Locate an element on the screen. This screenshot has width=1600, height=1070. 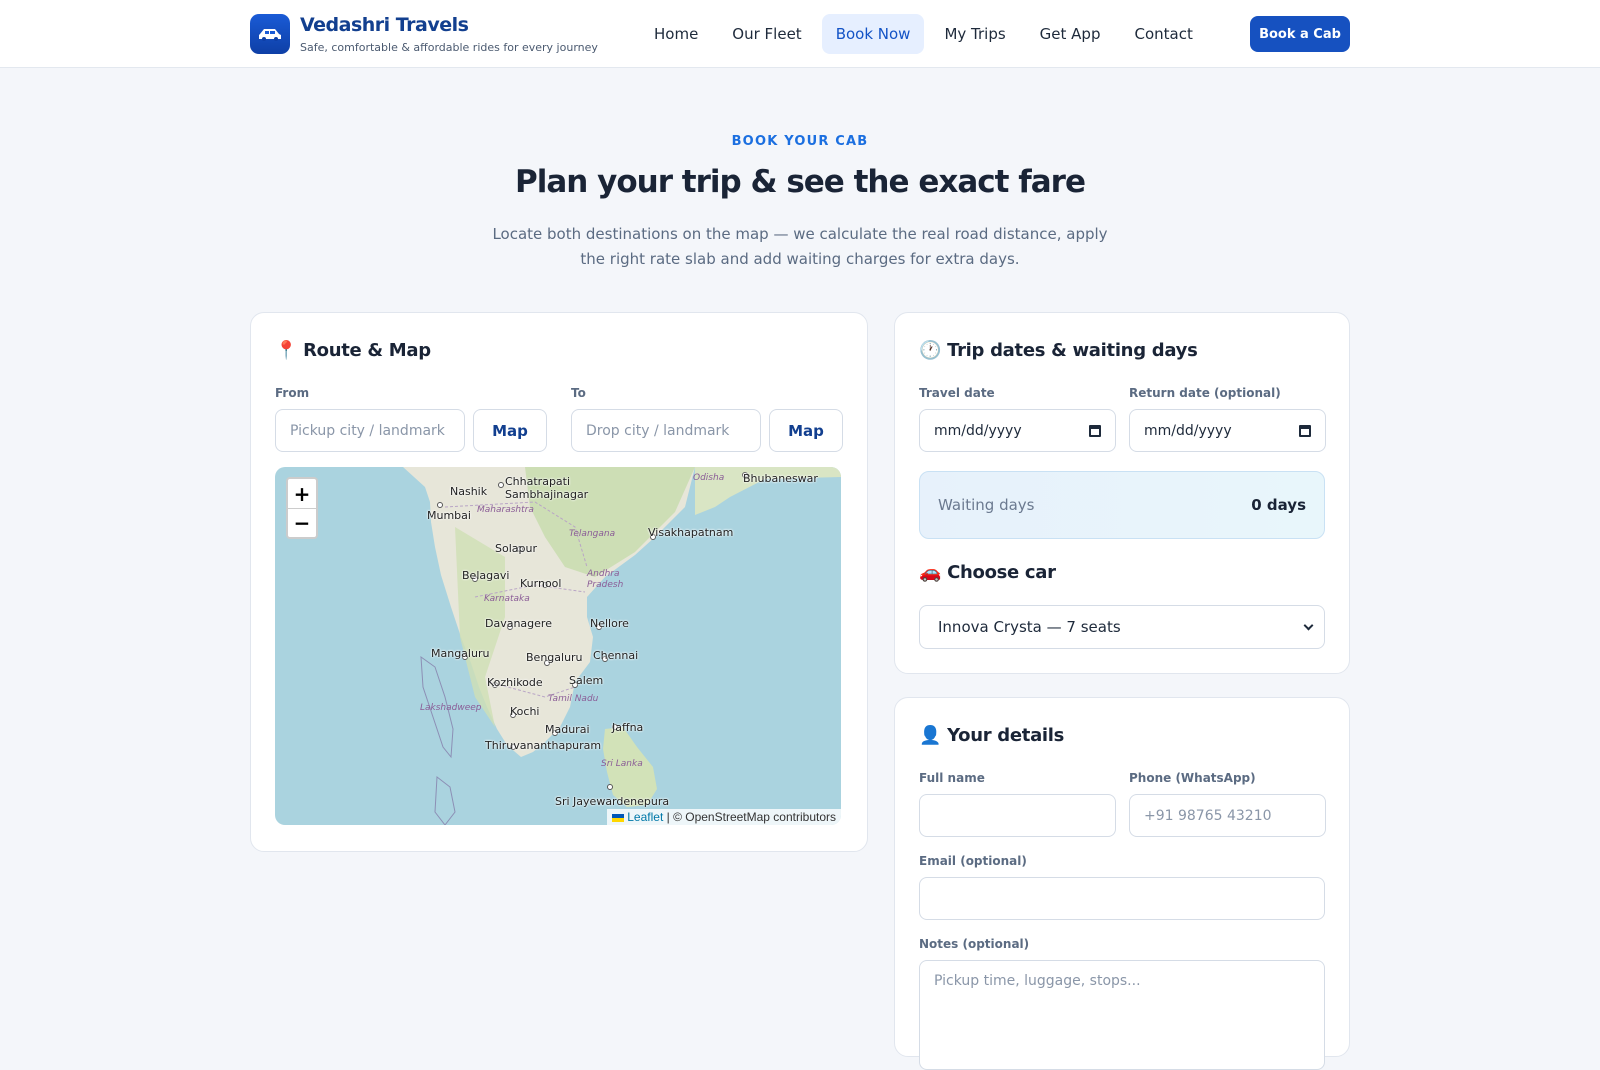
from-input: Pickup city / landmark is located at coordinates (370, 430).